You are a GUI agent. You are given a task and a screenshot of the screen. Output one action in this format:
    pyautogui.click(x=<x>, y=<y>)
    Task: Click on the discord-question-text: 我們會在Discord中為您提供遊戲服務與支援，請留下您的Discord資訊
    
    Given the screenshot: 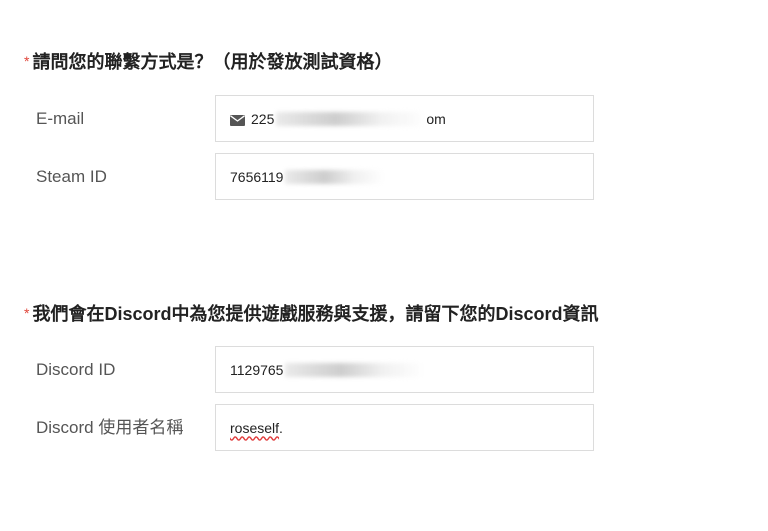 What is the action you would take?
    pyautogui.click(x=315, y=314)
    